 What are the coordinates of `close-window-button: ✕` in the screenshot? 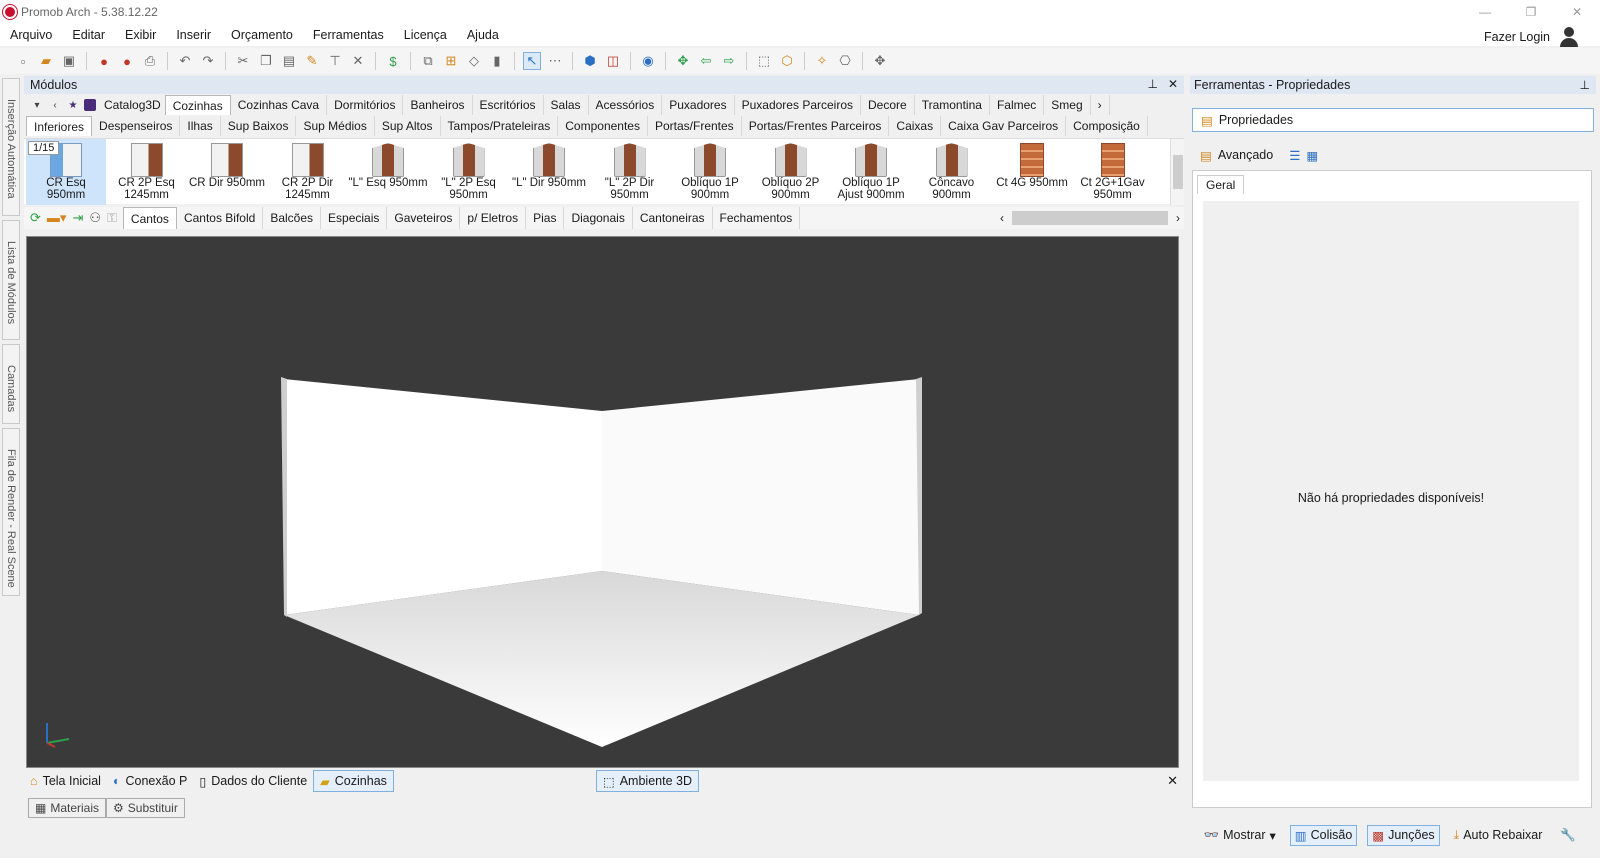 It's located at (1577, 12).